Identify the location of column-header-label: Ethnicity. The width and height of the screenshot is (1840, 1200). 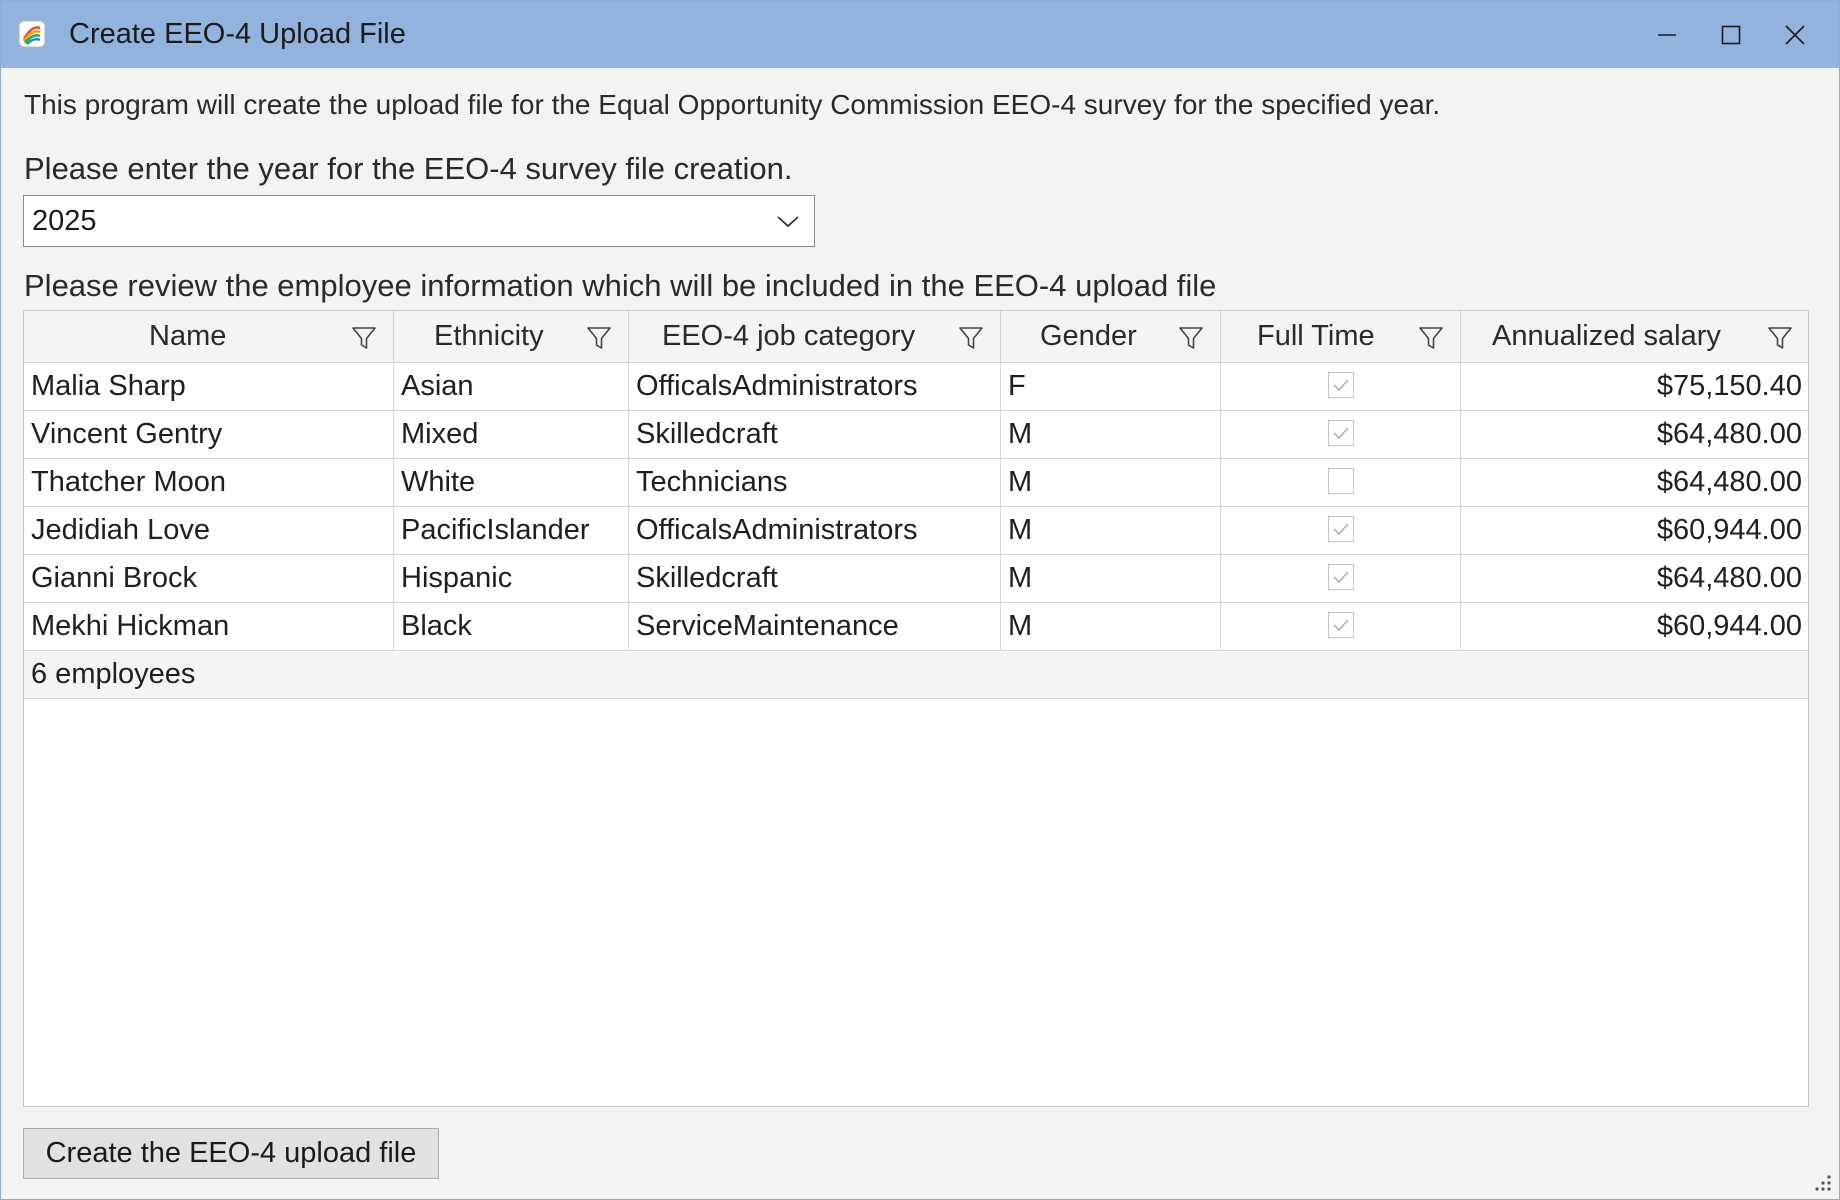
(489, 336).